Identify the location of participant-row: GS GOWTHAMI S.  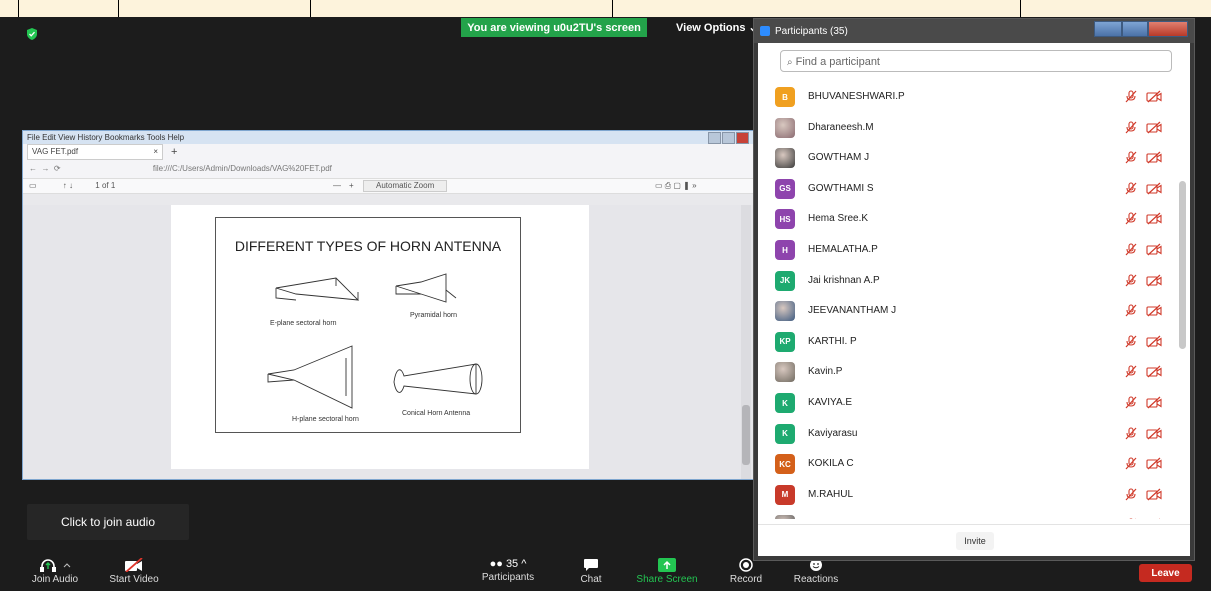
(968, 188).